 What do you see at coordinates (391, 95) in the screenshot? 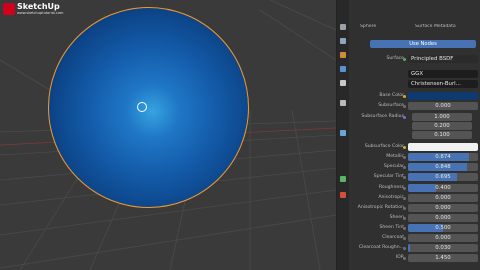
I see `property-label: Base Color` at bounding box center [391, 95].